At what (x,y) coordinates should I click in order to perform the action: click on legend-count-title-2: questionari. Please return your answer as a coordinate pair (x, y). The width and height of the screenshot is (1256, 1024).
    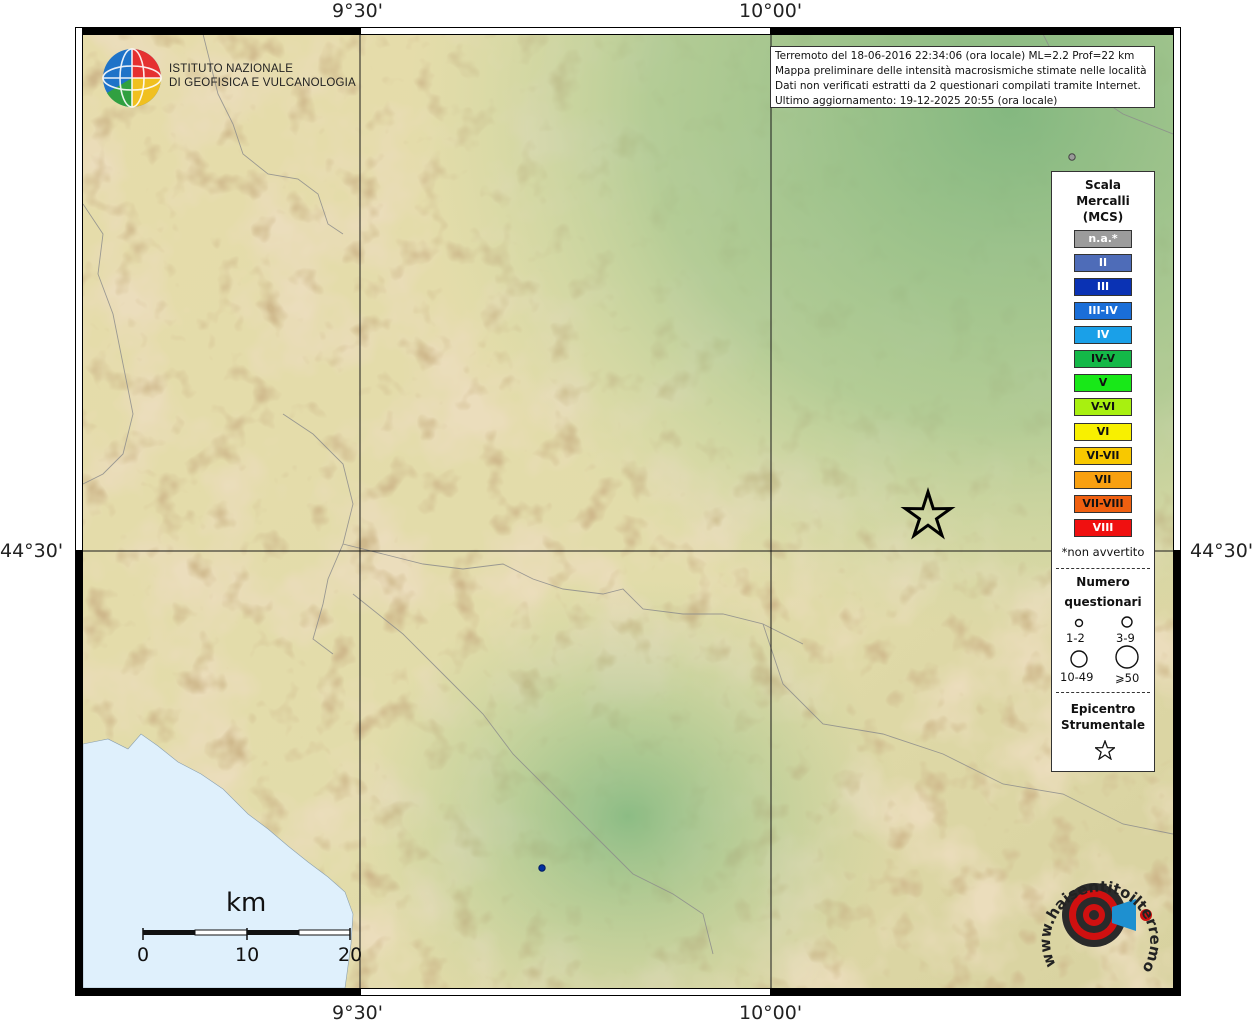
    Looking at the image, I should click on (1103, 602).